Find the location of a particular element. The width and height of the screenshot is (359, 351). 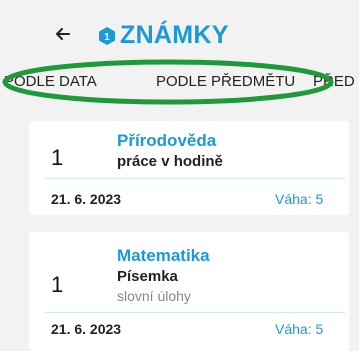

grade-note: slovní úlohy is located at coordinates (154, 296).